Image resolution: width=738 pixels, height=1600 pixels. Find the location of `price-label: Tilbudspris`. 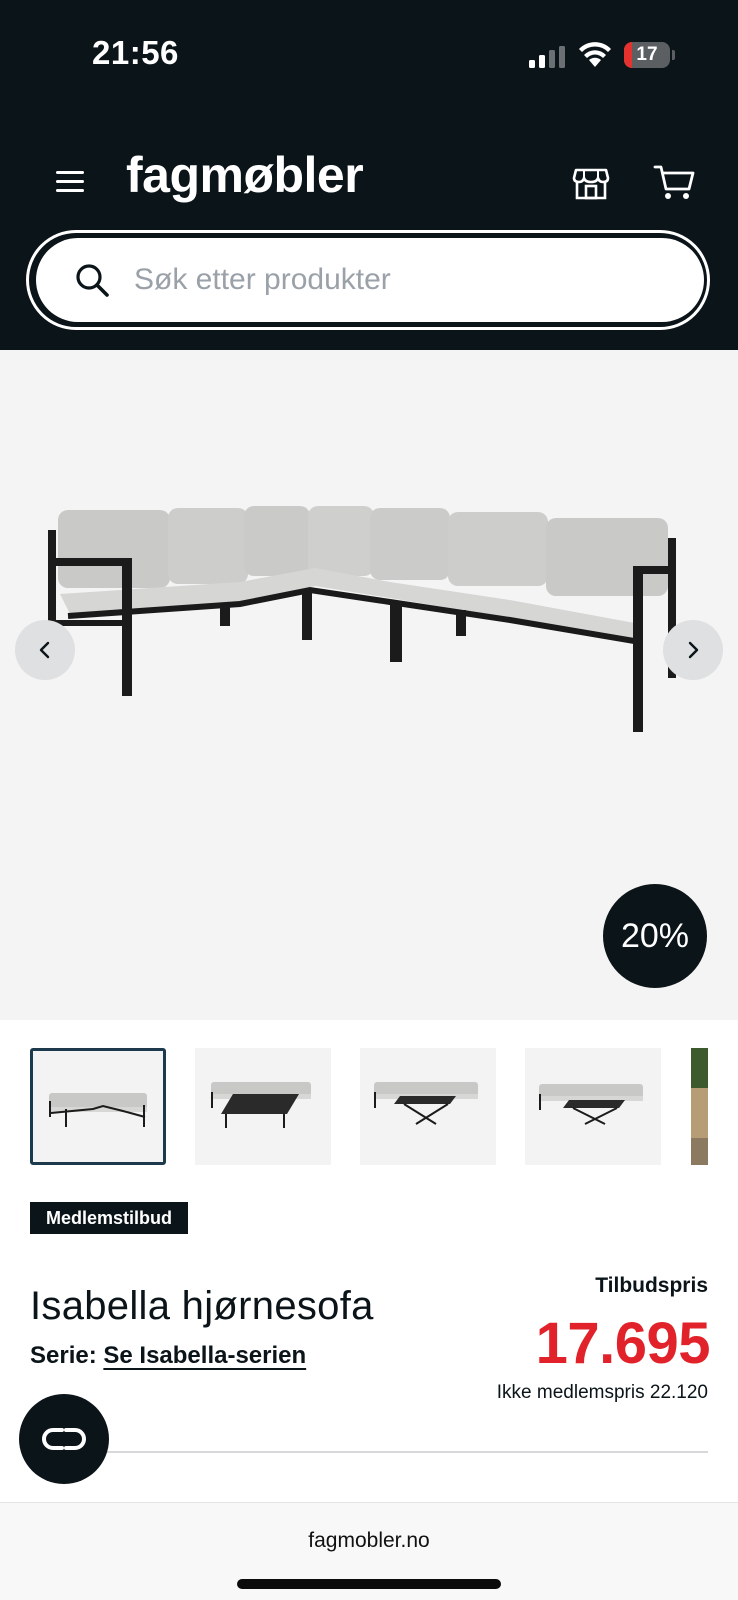

price-label: Tilbudspris is located at coordinates (651, 1285).